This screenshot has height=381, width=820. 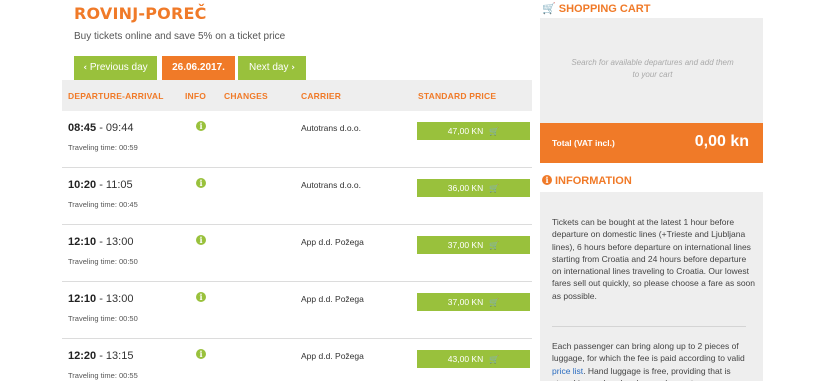 I want to click on total-label: Total (VAT incl.), so click(x=583, y=143).